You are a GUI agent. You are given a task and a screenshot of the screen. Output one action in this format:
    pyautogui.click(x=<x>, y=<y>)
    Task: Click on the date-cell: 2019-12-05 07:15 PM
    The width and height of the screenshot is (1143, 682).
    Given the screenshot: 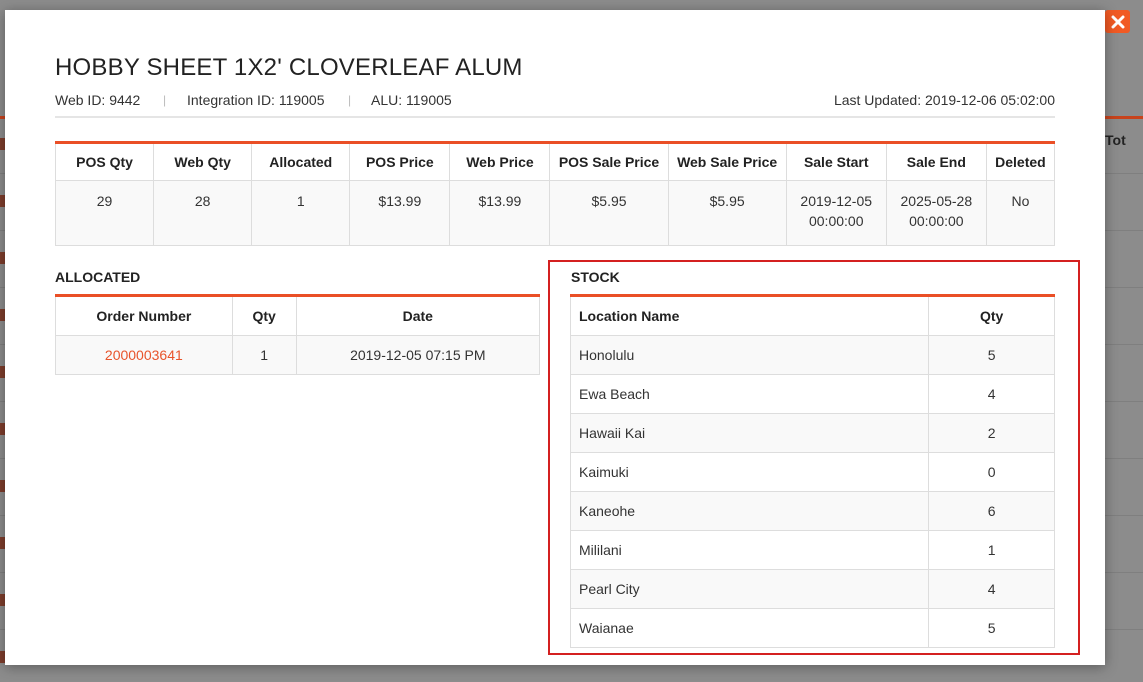 What is the action you would take?
    pyautogui.click(x=418, y=355)
    